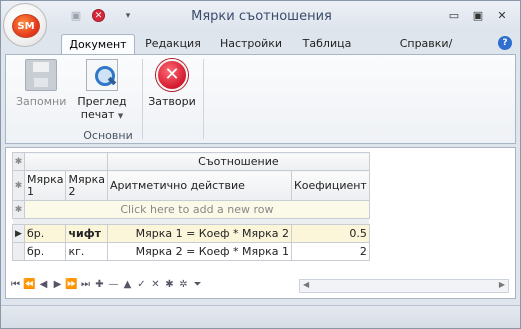  What do you see at coordinates (85, 284) in the screenshot?
I see `last-page-icon: ⏭` at bounding box center [85, 284].